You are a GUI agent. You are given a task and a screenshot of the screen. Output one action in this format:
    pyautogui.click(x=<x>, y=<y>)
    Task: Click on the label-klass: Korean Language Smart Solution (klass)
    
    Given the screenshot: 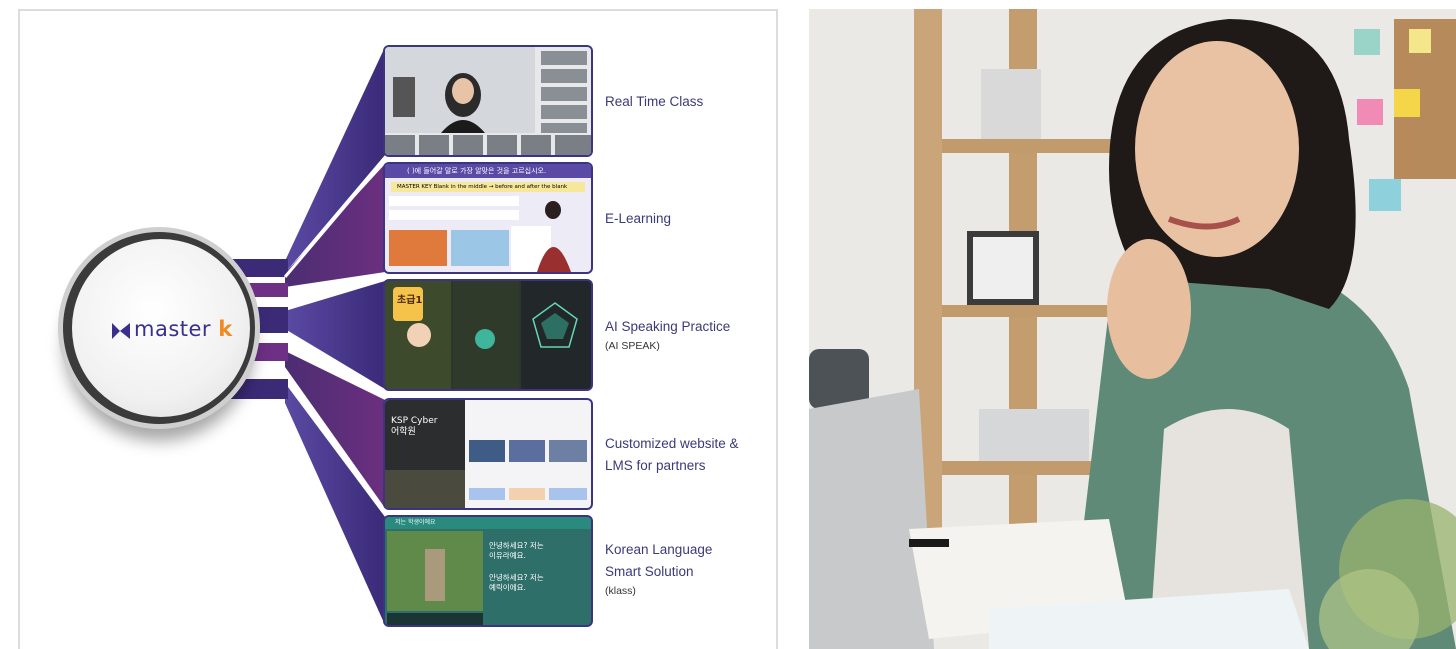 What is the action you would take?
    pyautogui.click(x=659, y=569)
    